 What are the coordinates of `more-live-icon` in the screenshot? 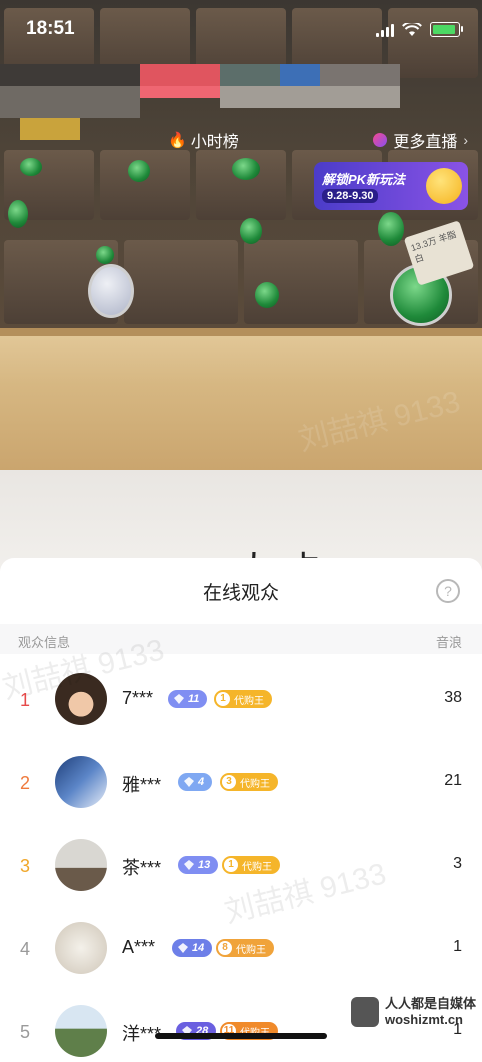 It's located at (380, 140).